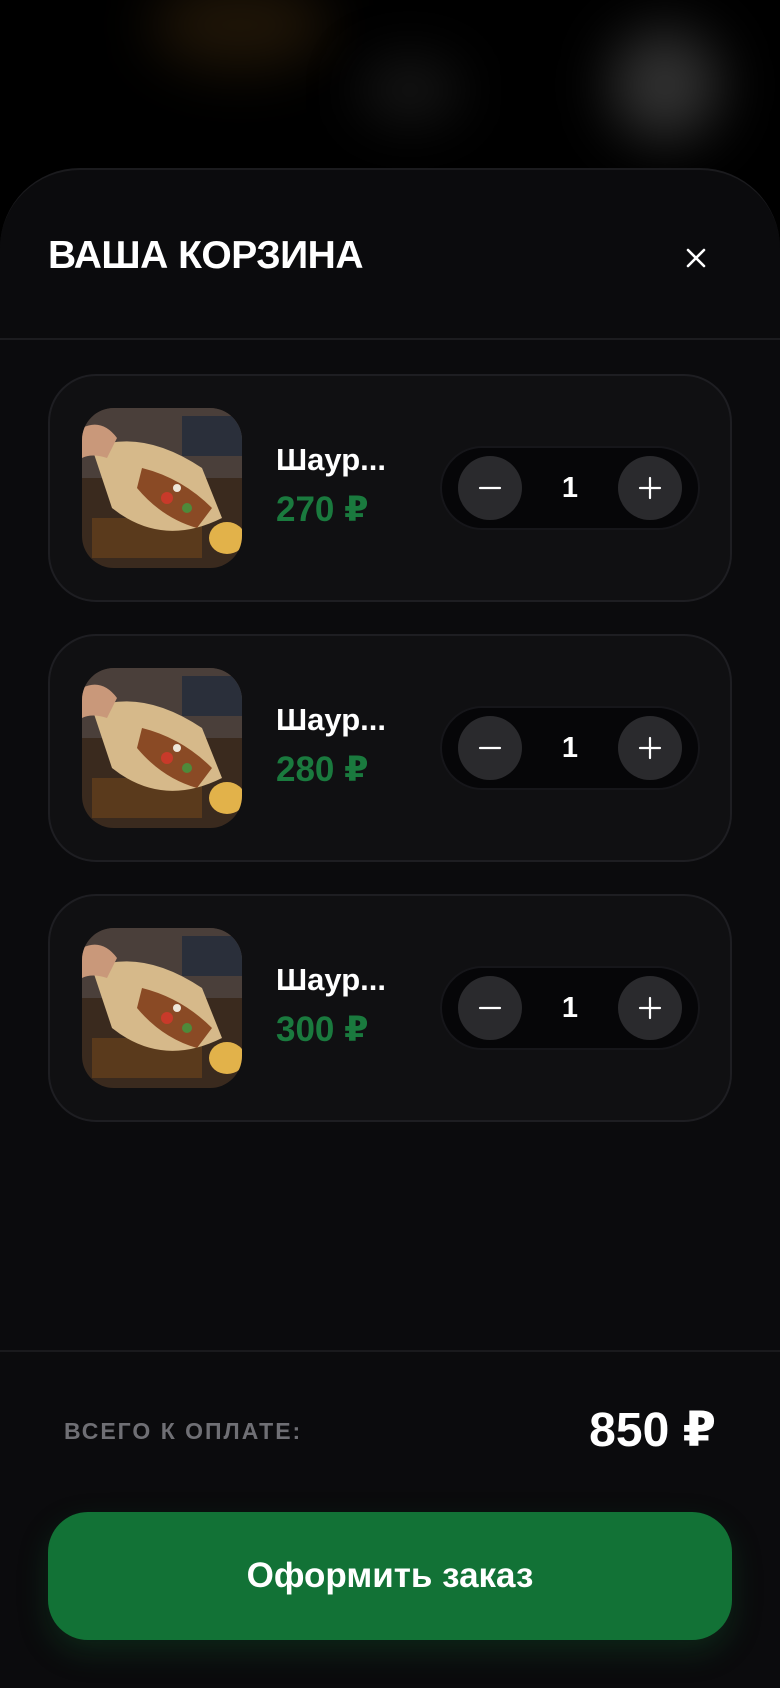 The height and width of the screenshot is (1688, 780). Describe the element at coordinates (390, 255) in the screenshot. I see `cart-header: ВАША КОРЗИНА` at that location.